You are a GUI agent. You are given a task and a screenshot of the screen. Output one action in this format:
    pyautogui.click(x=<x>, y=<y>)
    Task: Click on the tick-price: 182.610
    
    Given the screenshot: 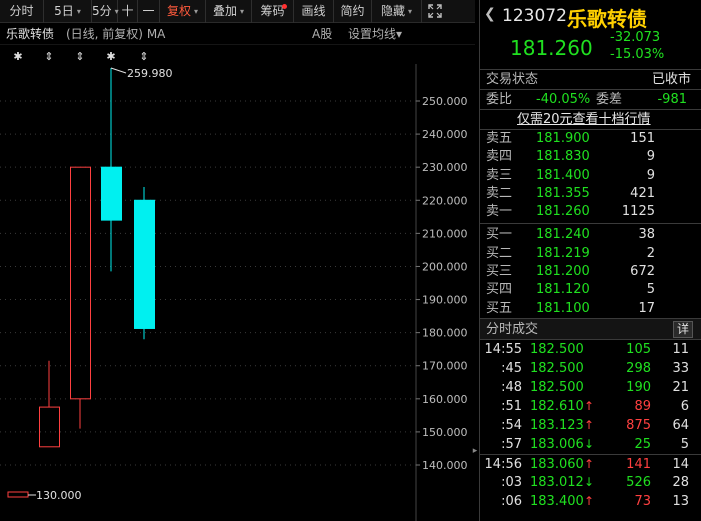 What is the action you would take?
    pyautogui.click(x=557, y=406)
    